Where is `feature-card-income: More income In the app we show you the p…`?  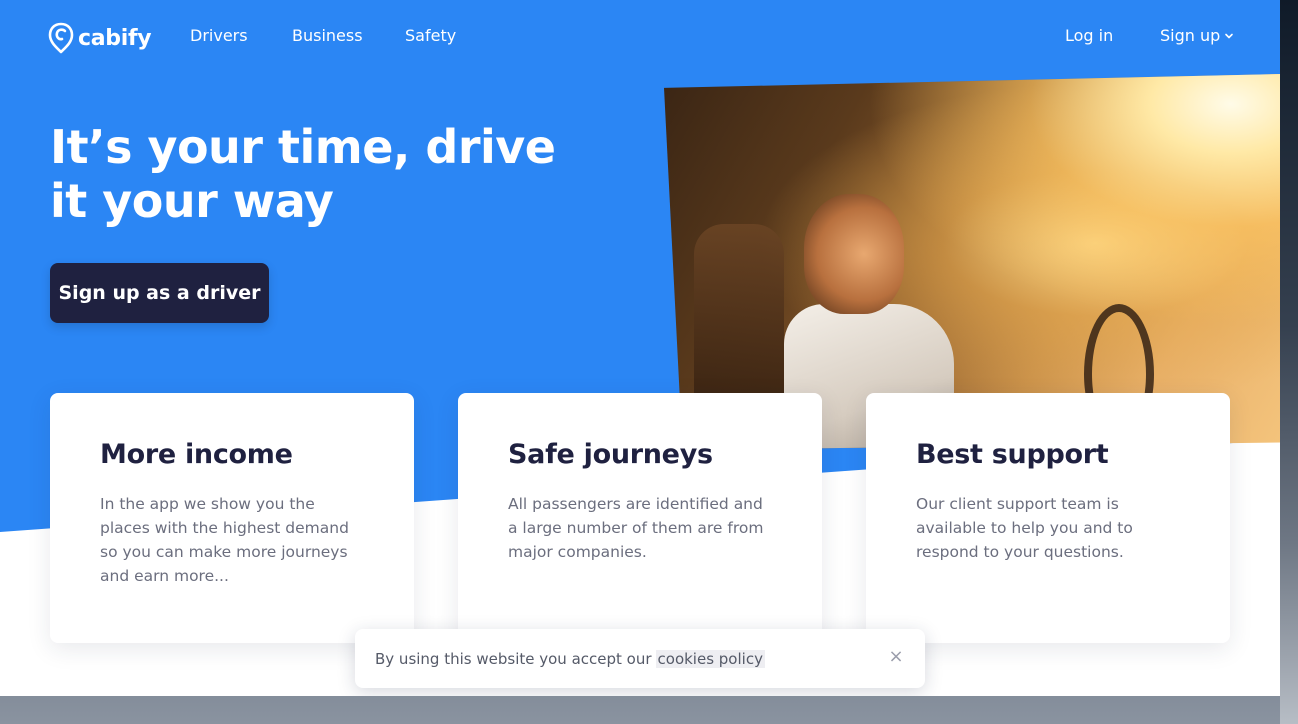 feature-card-income: More income In the app we show you the p… is located at coordinates (232, 518).